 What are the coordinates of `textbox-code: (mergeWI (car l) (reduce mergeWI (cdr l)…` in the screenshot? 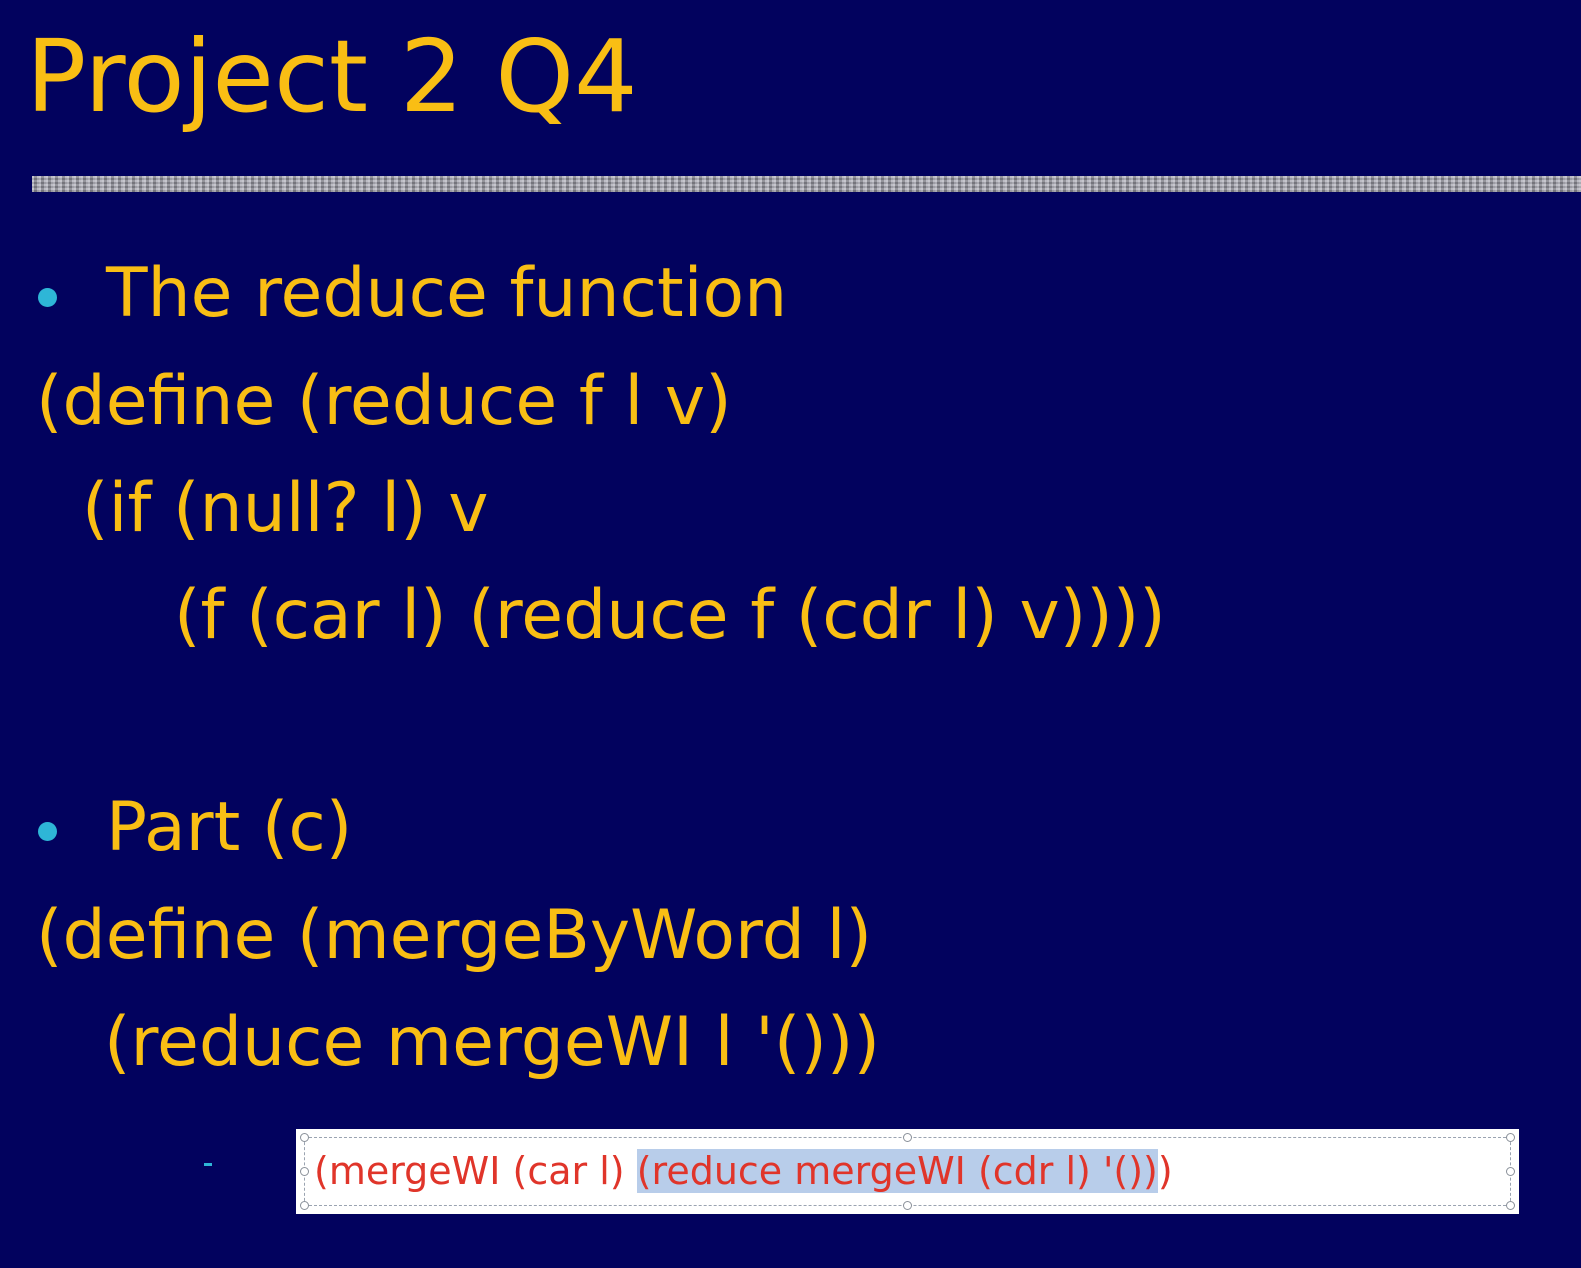 It's located at (743, 1171).